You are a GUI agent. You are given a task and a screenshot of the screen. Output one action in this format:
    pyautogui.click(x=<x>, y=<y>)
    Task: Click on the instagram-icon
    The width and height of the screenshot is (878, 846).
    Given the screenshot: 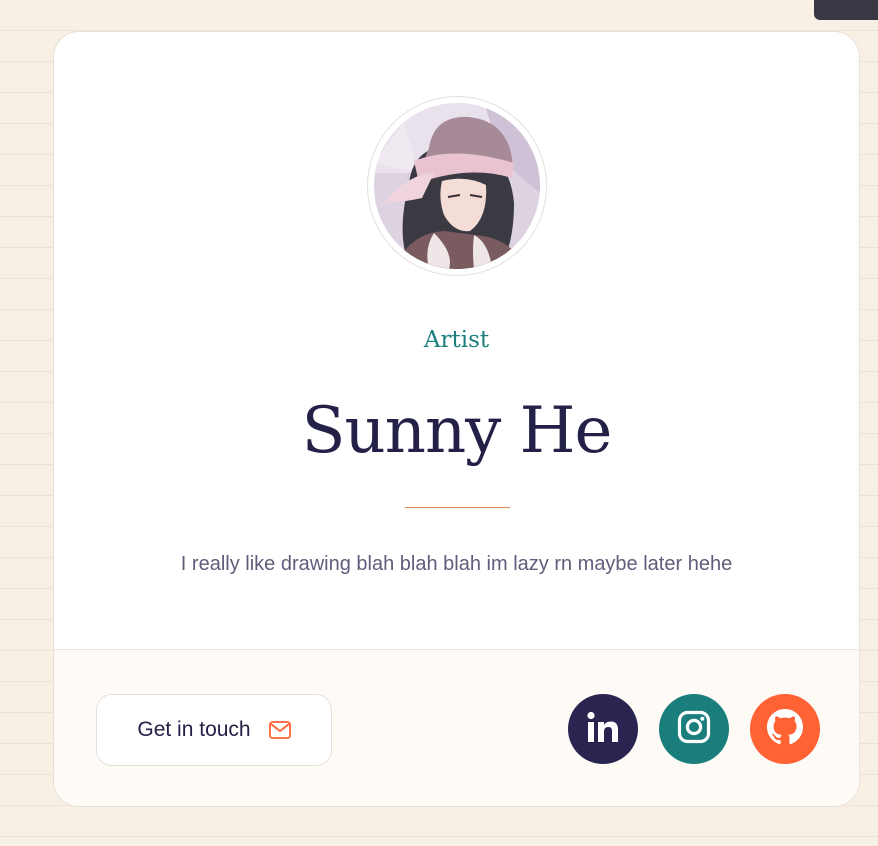 What is the action you would take?
    pyautogui.click(x=694, y=729)
    